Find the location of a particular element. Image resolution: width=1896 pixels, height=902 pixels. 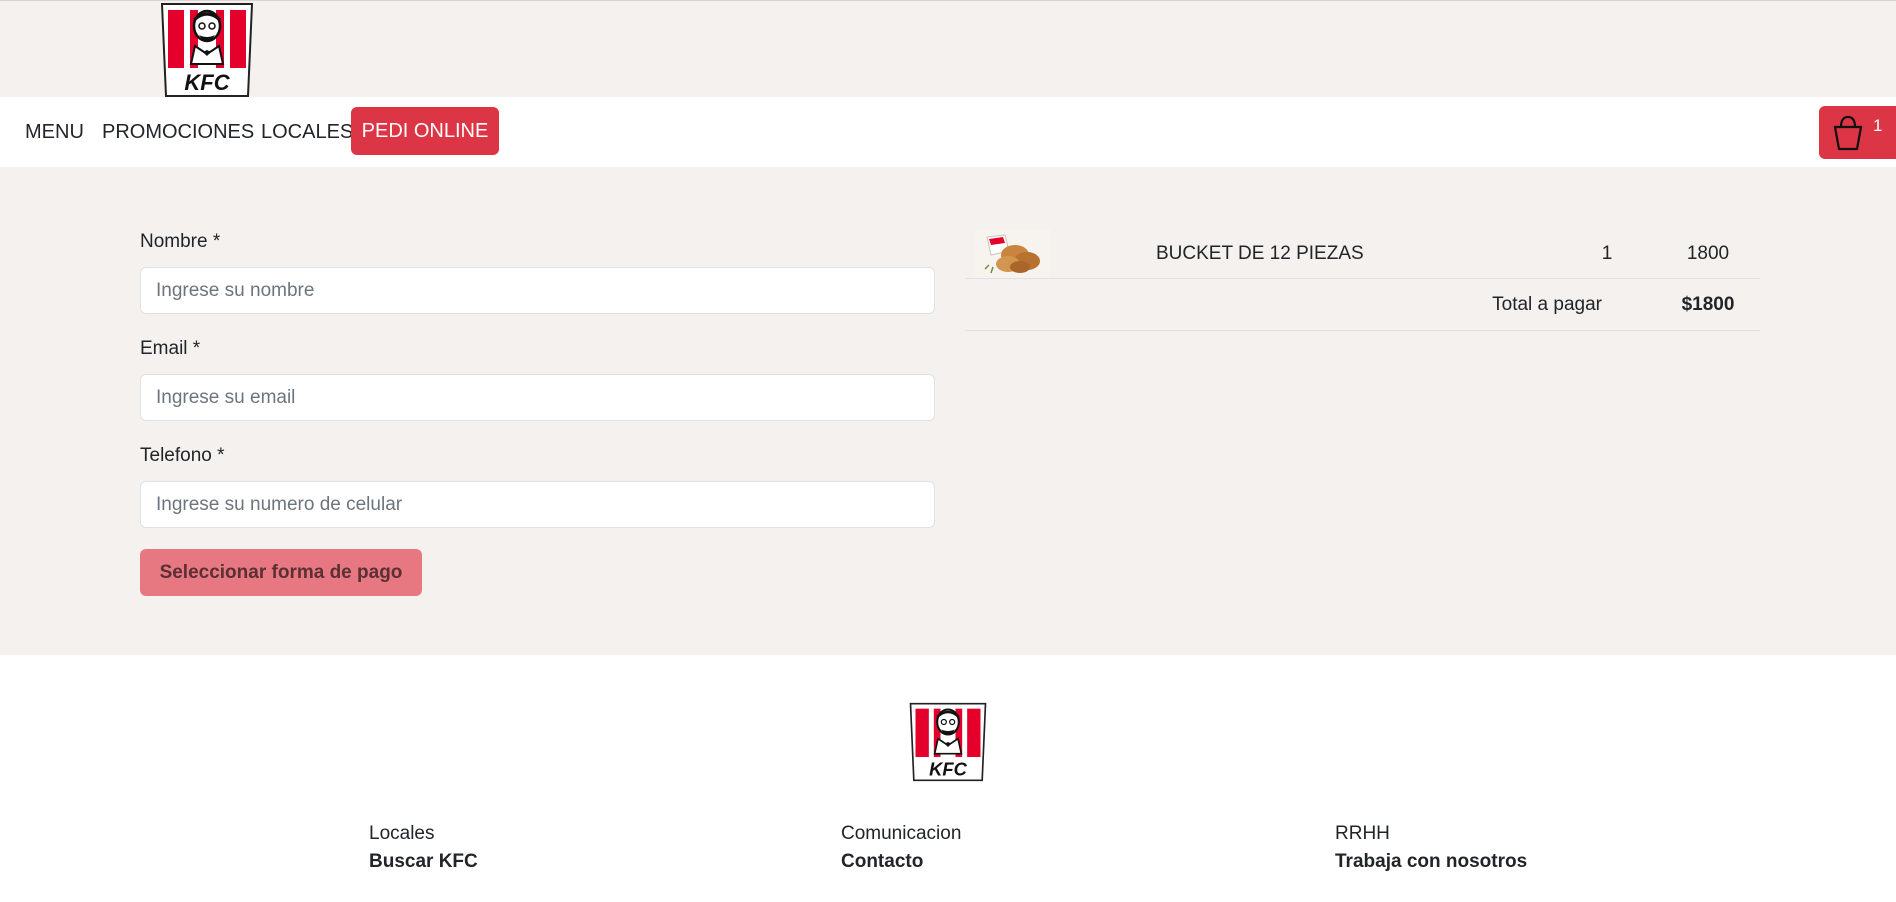

phone-input is located at coordinates (537, 504).